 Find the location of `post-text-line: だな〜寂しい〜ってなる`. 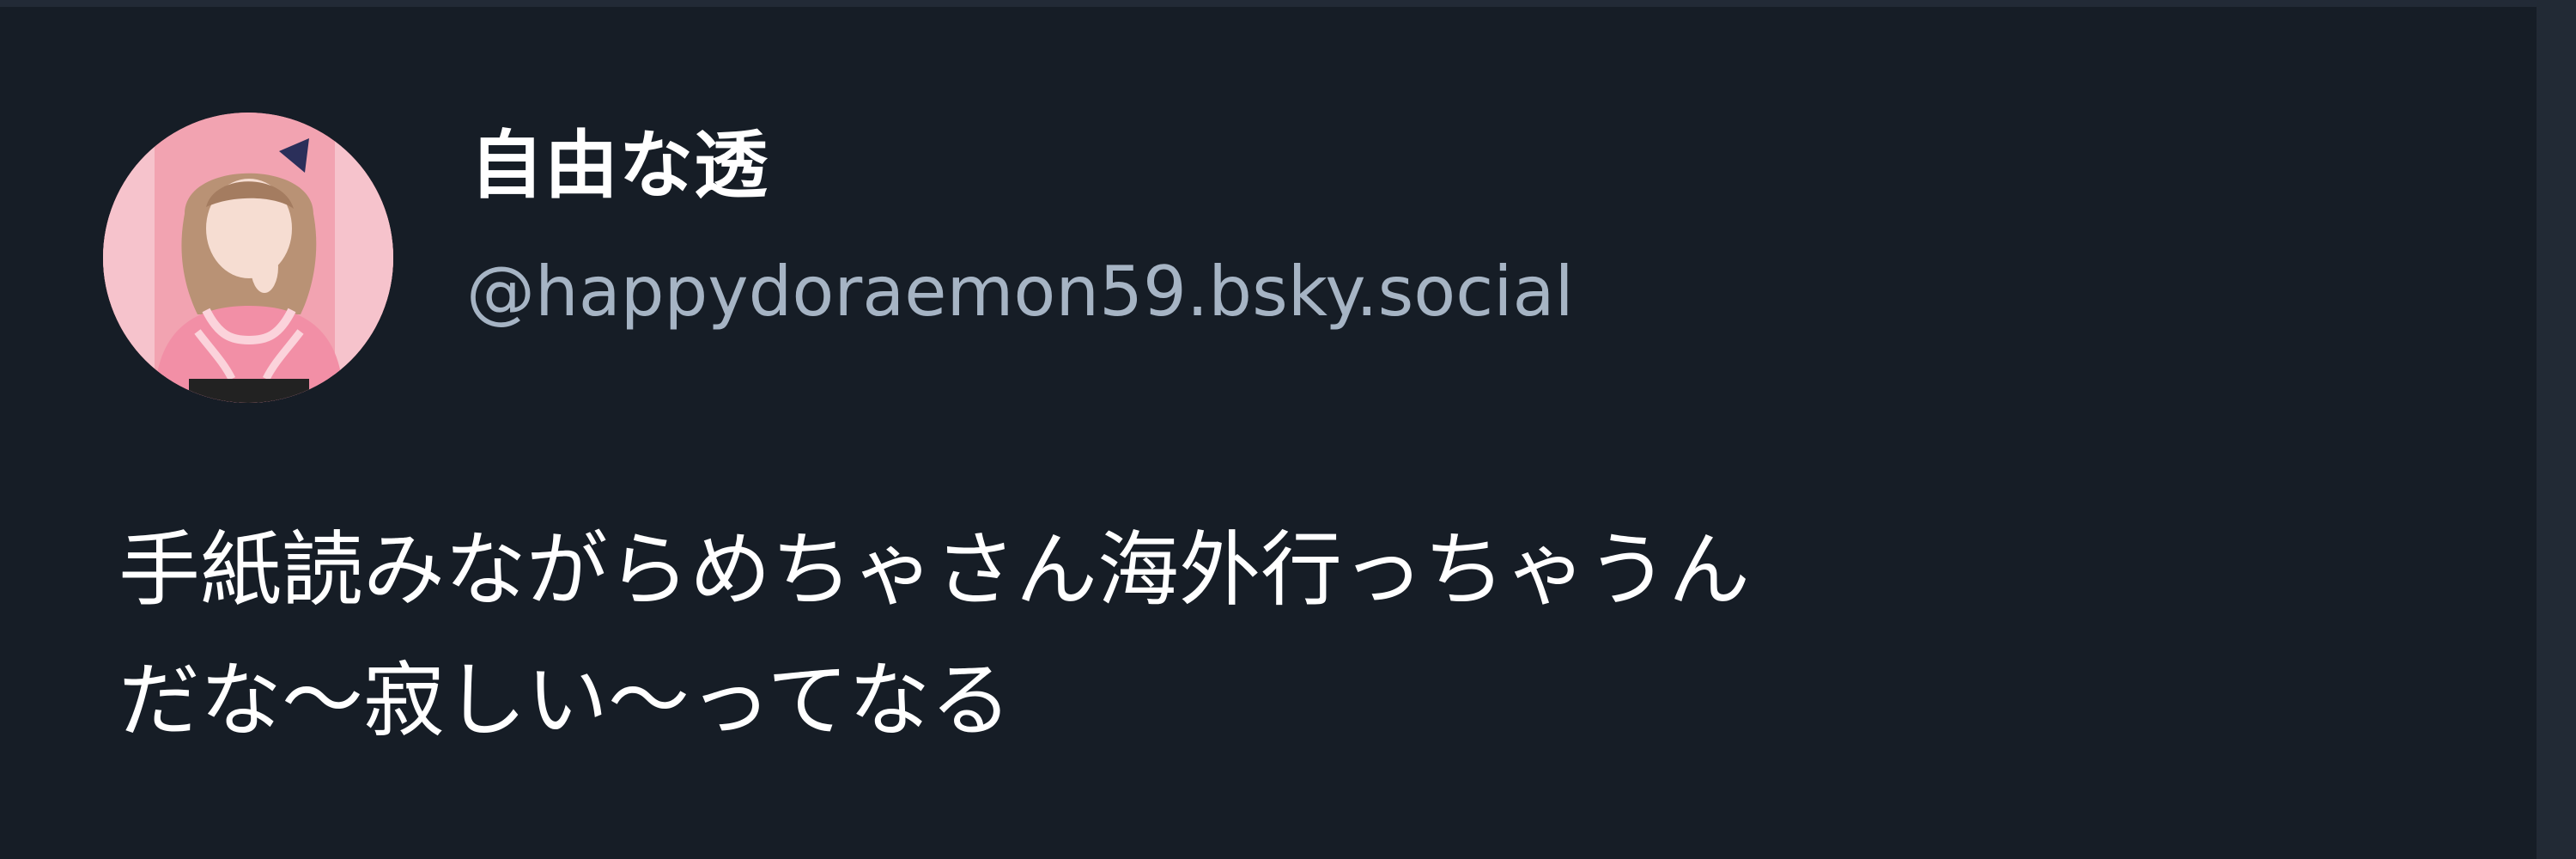

post-text-line: だな〜寂しい〜ってなる is located at coordinates (565, 701).